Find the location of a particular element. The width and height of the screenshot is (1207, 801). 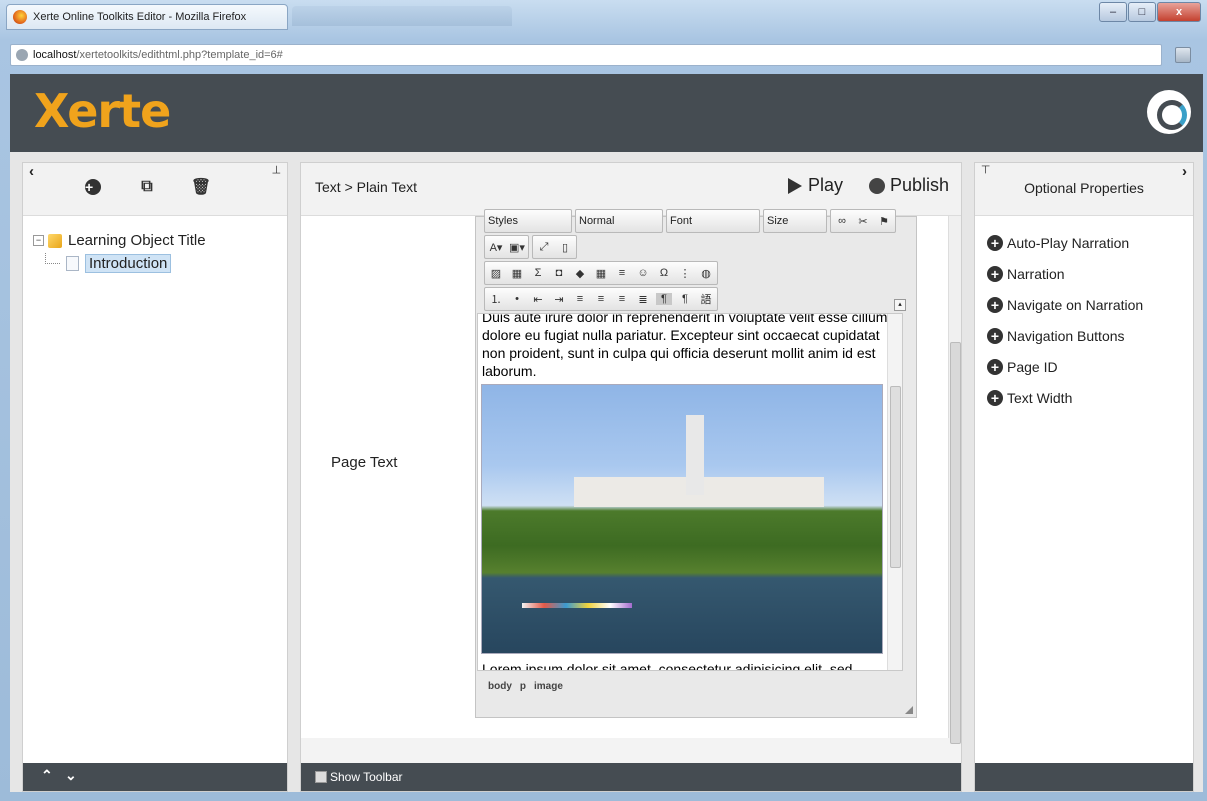

anchor-icon: ⚑ is located at coordinates (884, 221).